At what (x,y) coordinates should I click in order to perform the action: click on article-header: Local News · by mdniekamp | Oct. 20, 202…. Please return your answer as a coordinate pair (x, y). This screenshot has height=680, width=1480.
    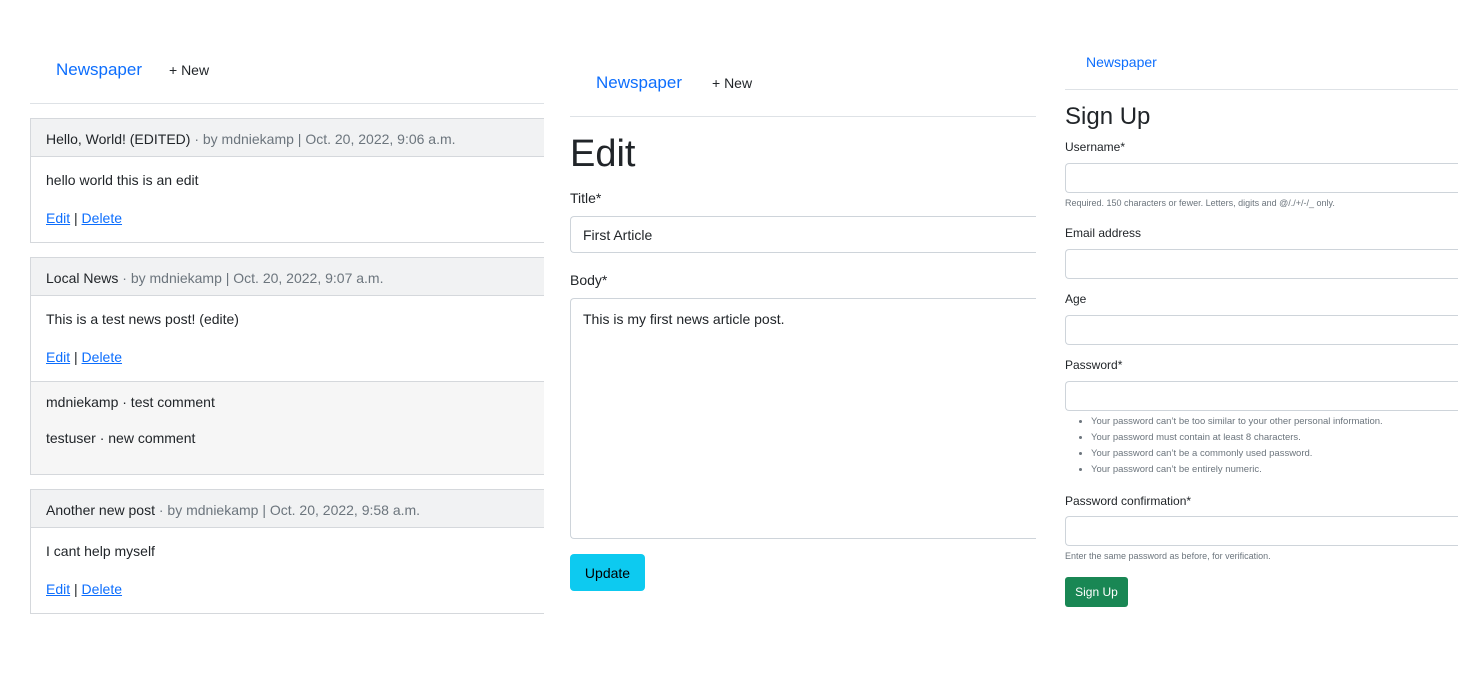
    Looking at the image, I should click on (287, 277).